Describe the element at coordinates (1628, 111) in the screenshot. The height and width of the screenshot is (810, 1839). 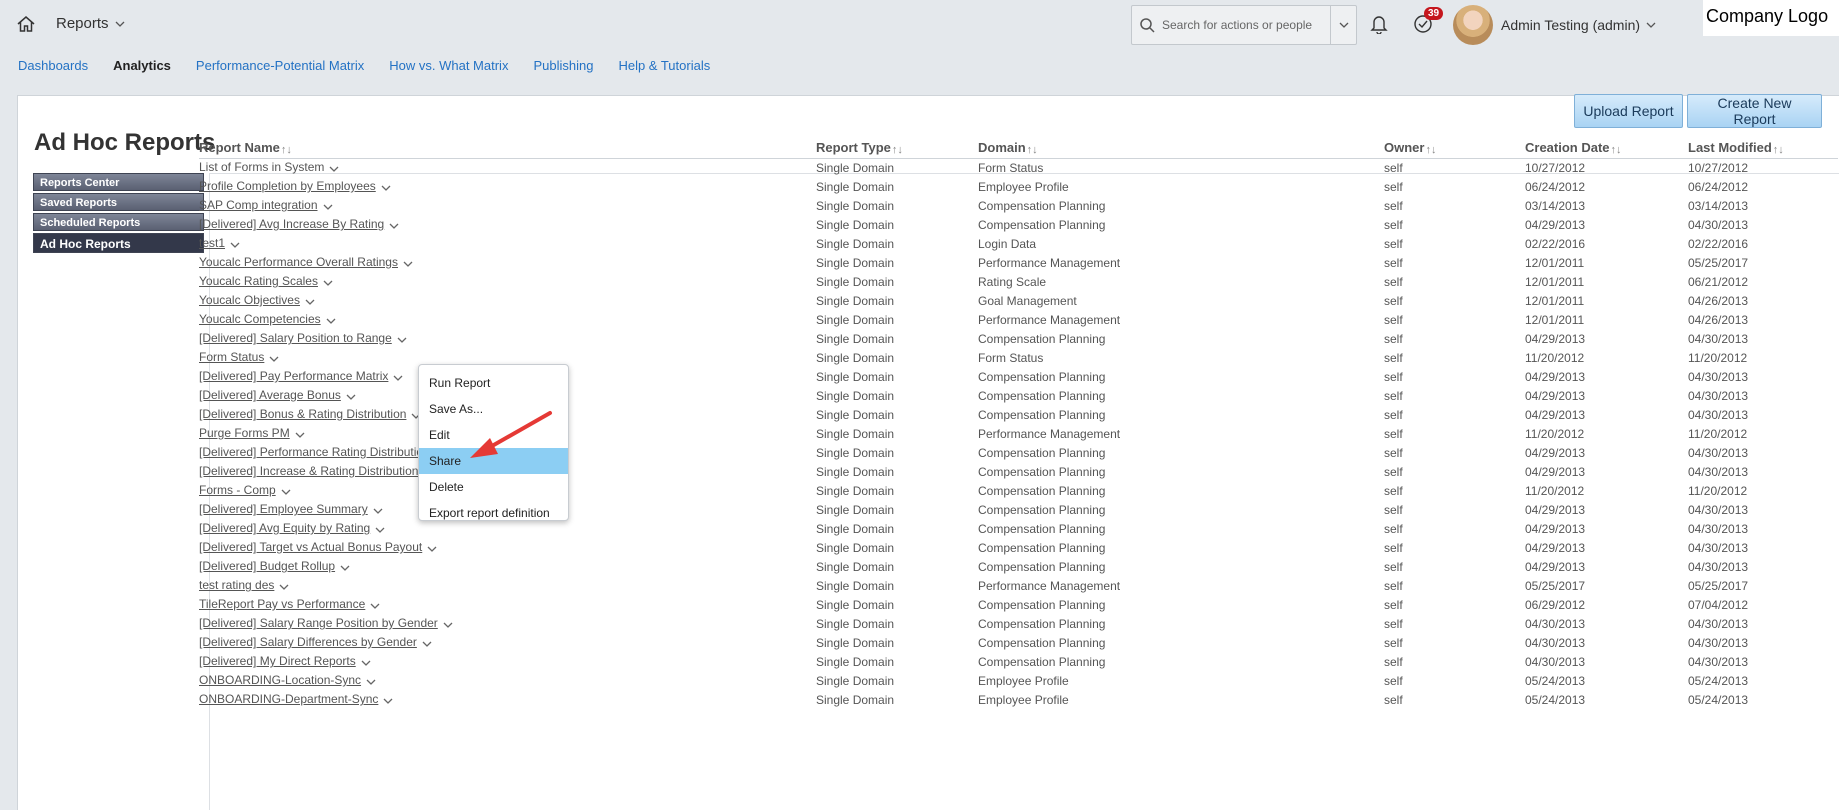
I see `upload-report-button: Upload Report` at that location.